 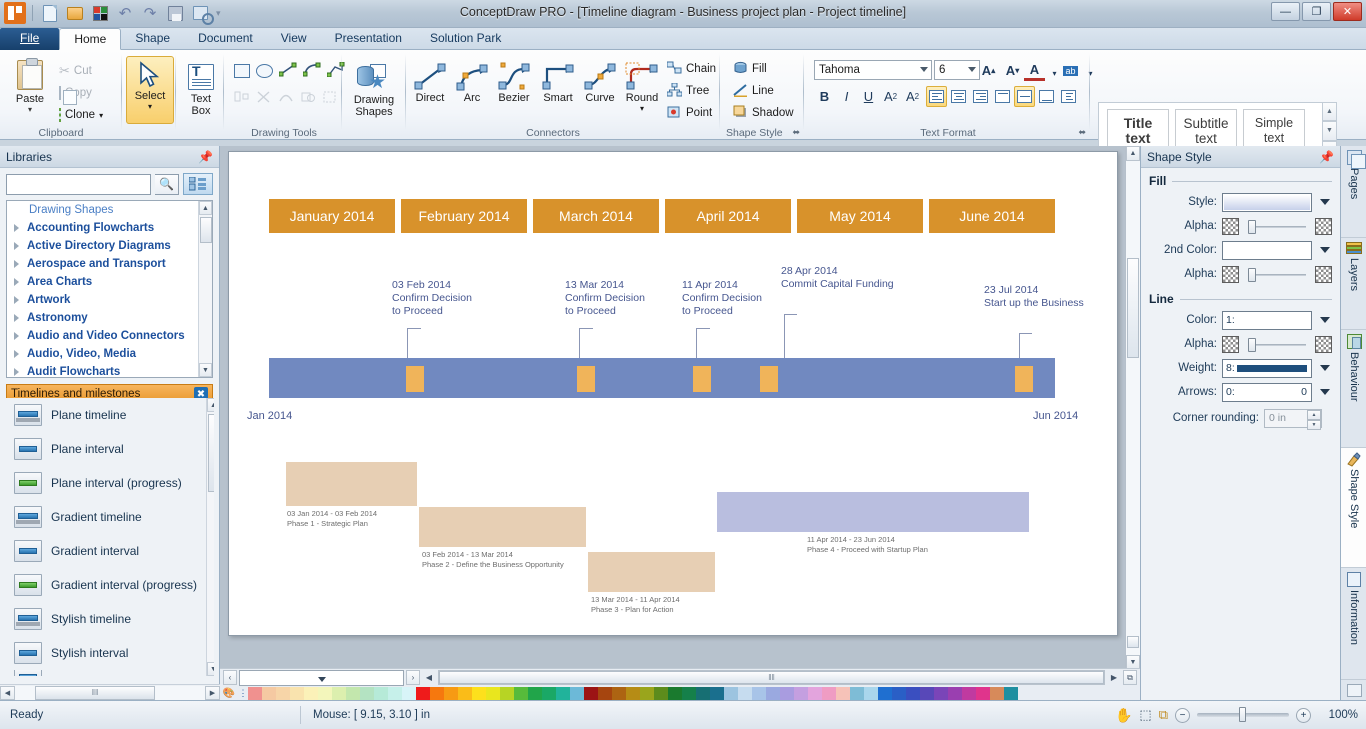 What do you see at coordinates (110, 551) in the screenshot?
I see `list-item: Gradient interval` at bounding box center [110, 551].